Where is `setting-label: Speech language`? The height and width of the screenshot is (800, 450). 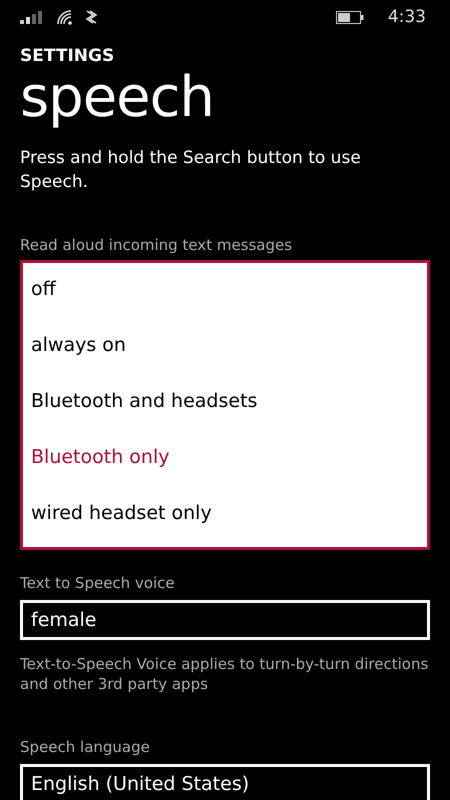
setting-label: Speech language is located at coordinates (85, 747).